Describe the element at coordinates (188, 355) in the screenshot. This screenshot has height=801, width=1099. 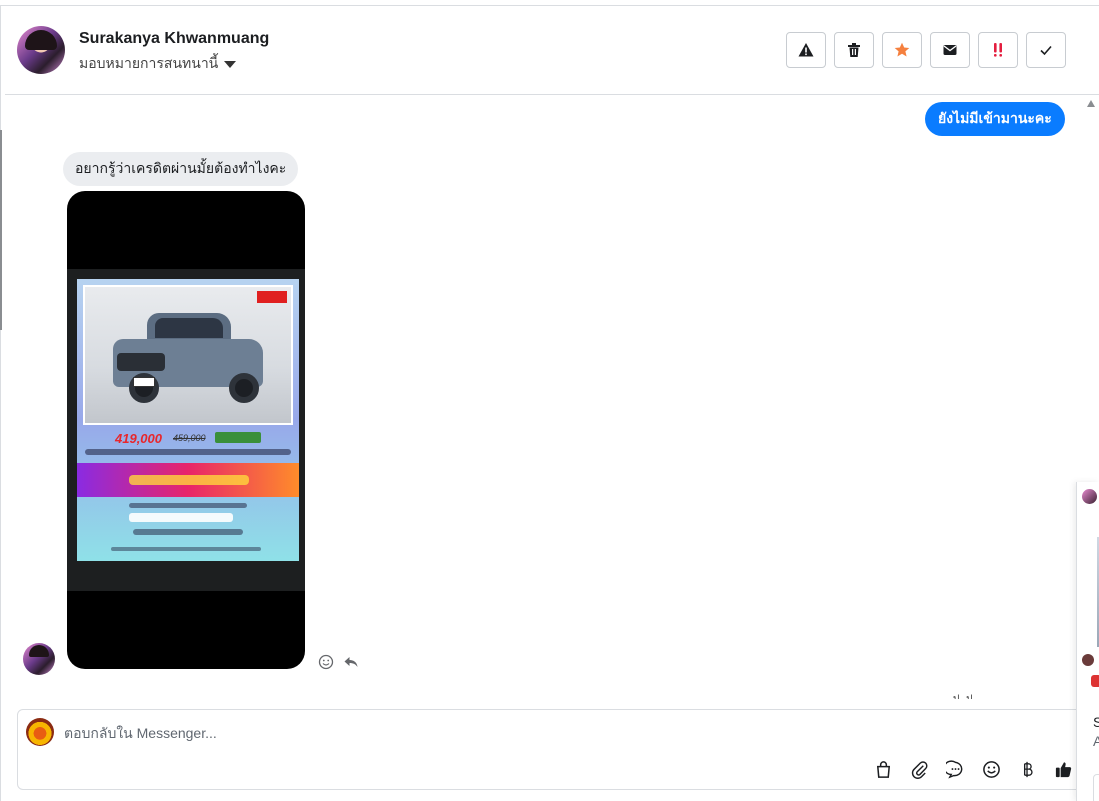
I see `truck-photo` at that location.